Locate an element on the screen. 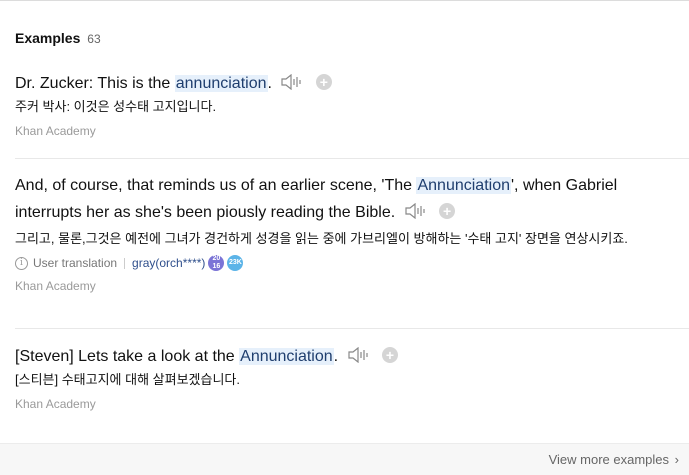 This screenshot has height=475, width=689. keyword-highlight: annunciation is located at coordinates (221, 83).